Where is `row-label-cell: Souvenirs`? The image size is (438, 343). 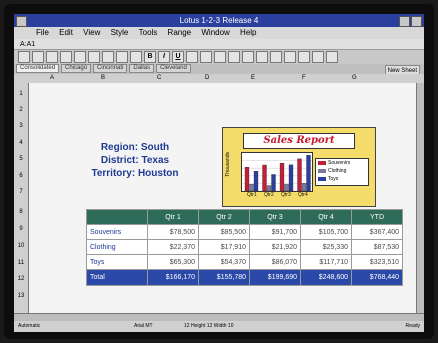
row-label-cell: Souvenirs is located at coordinates (117, 232).